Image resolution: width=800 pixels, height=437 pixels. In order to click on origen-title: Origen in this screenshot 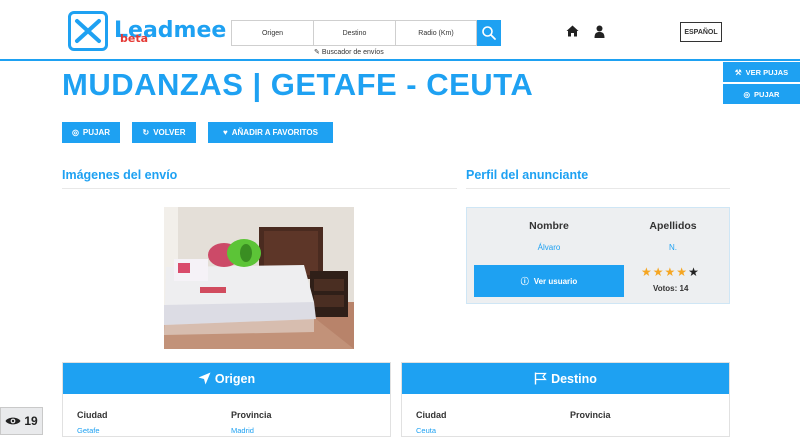, I will do `click(235, 378)`.